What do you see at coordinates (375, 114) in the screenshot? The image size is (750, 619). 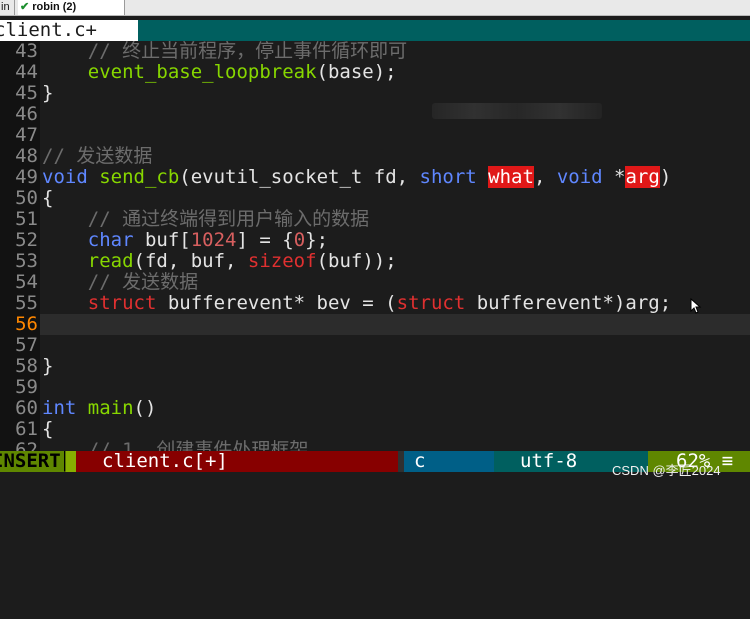 I see `code-line: 46` at bounding box center [375, 114].